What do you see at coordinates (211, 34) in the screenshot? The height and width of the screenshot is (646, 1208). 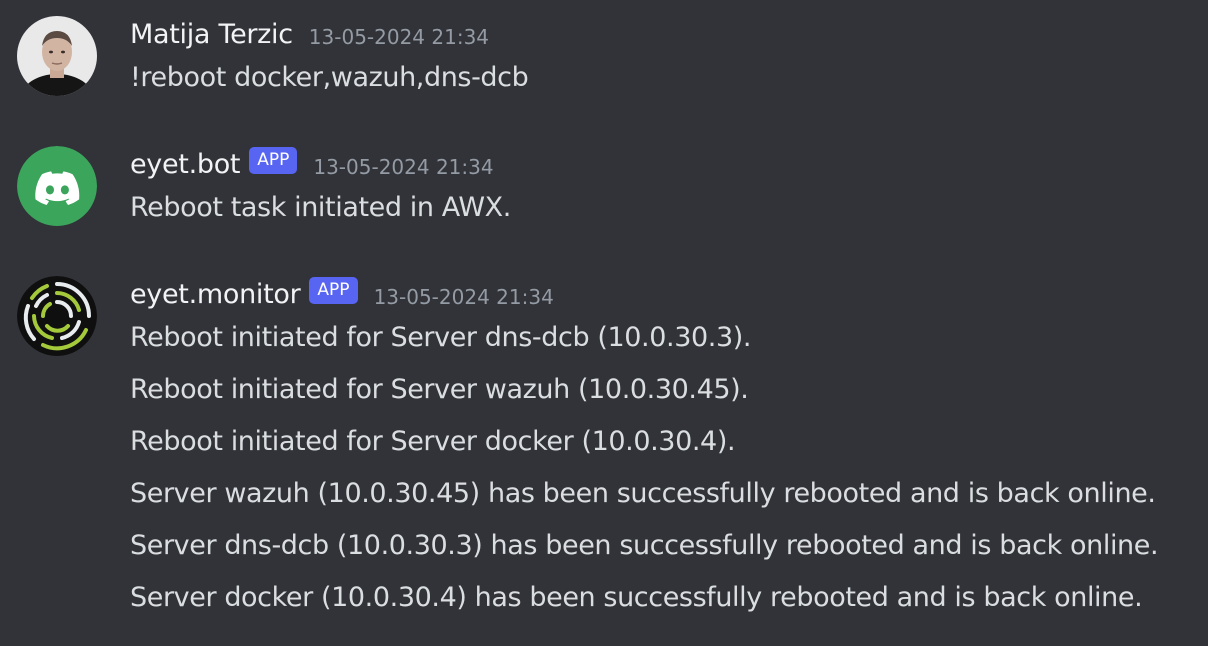 I see `username: Matija Terzic` at bounding box center [211, 34].